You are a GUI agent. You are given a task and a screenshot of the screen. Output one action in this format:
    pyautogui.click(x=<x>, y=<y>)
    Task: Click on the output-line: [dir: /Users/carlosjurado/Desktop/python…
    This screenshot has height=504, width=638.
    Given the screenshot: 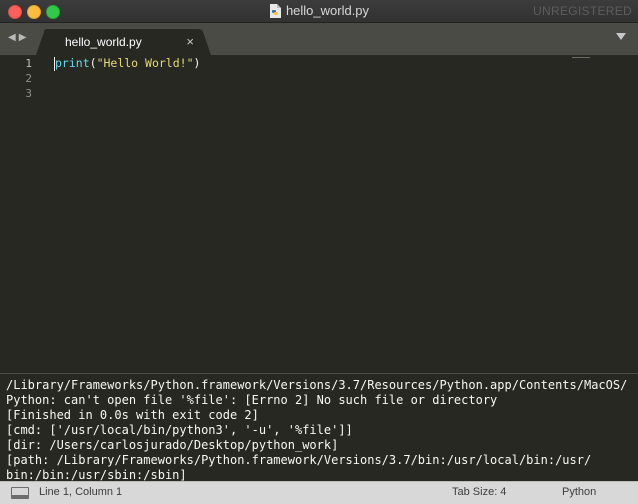 What is the action you would take?
    pyautogui.click(x=172, y=445)
    